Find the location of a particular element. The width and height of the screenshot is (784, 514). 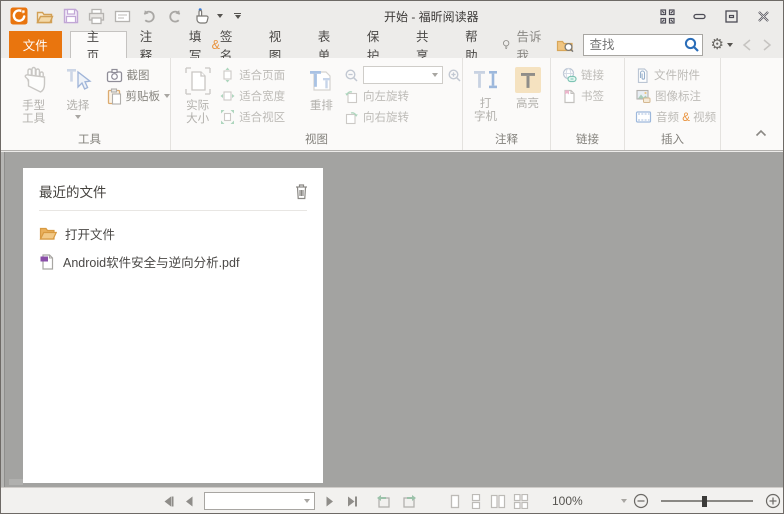

group-label-view: 视图 is located at coordinates (316, 140).